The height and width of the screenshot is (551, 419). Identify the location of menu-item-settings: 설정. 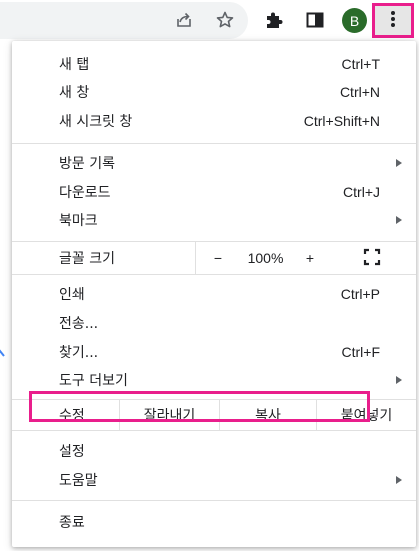
(214, 451).